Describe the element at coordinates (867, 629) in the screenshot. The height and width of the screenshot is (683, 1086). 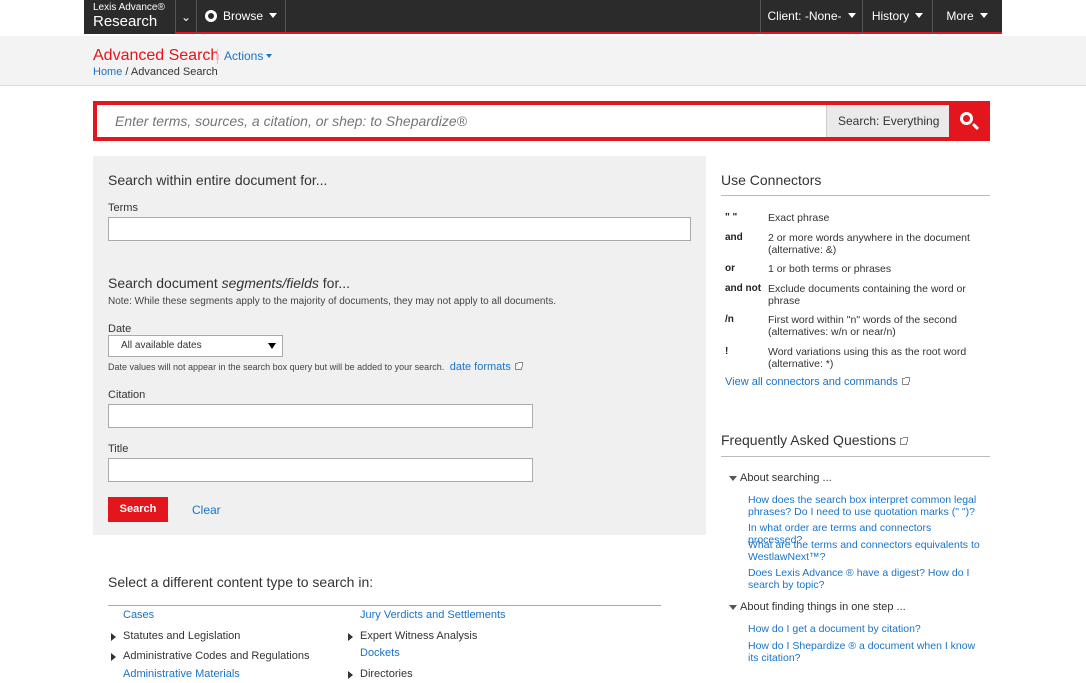
I see `faq-question-link: How do I get a document by citation?` at that location.